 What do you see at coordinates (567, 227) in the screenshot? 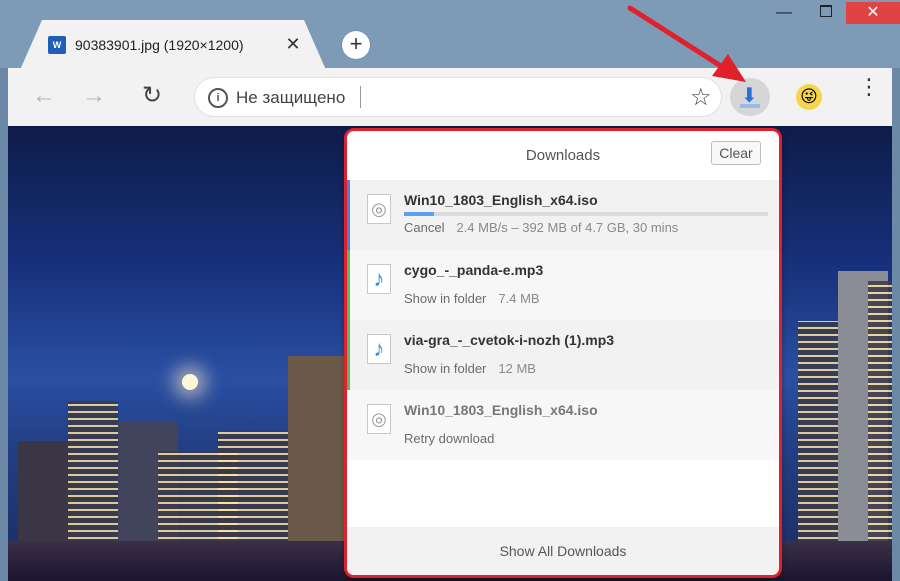
I see `download-detail: 2.4 MB/s – 392 MB of 4.7 GB, 30 mins` at bounding box center [567, 227].